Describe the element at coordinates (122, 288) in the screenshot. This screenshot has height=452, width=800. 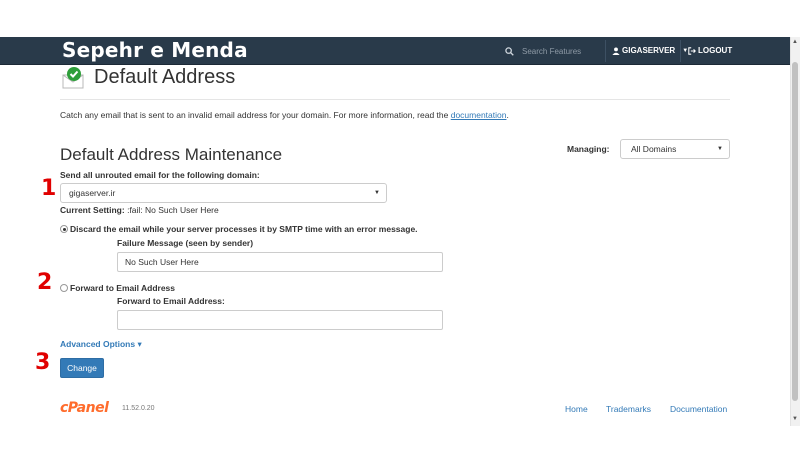
I see `forward-option-label: Forward to Email Address` at that location.